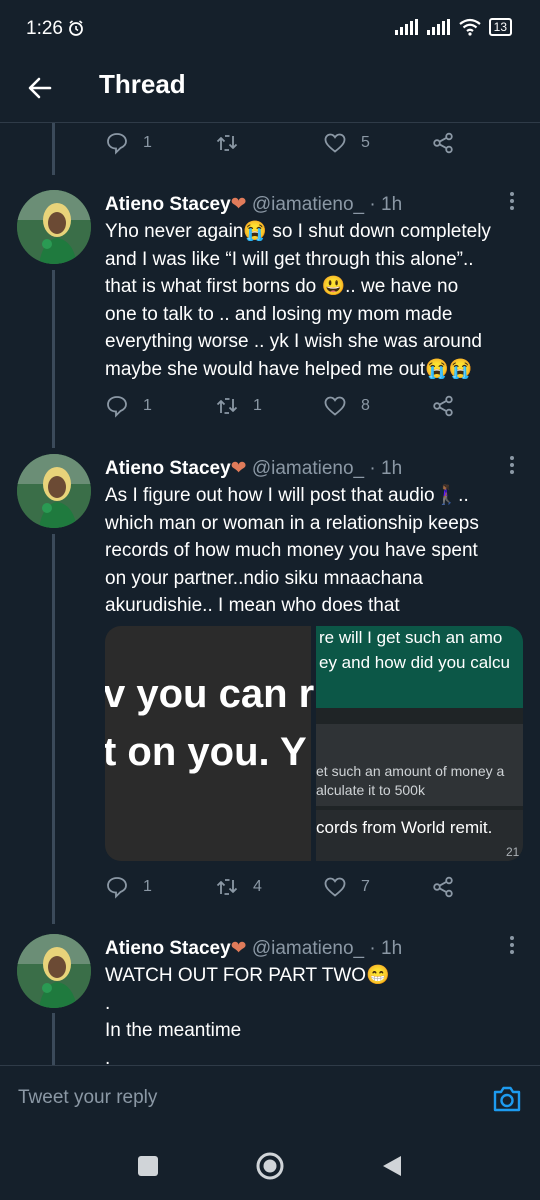  I want to click on media-text: v you can r, so click(210, 694).